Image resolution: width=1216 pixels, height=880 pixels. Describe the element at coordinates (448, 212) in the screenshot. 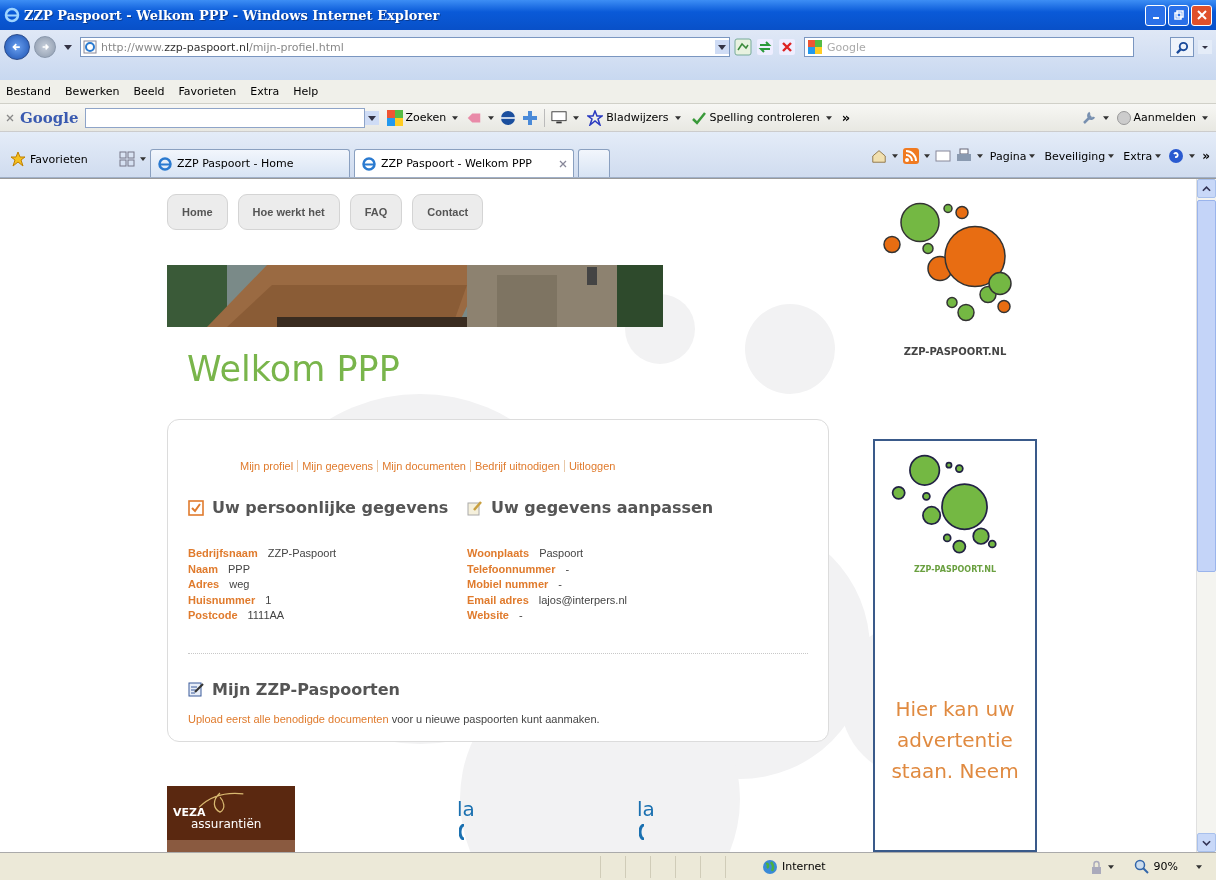

I see `nav-button: Contact` at that location.